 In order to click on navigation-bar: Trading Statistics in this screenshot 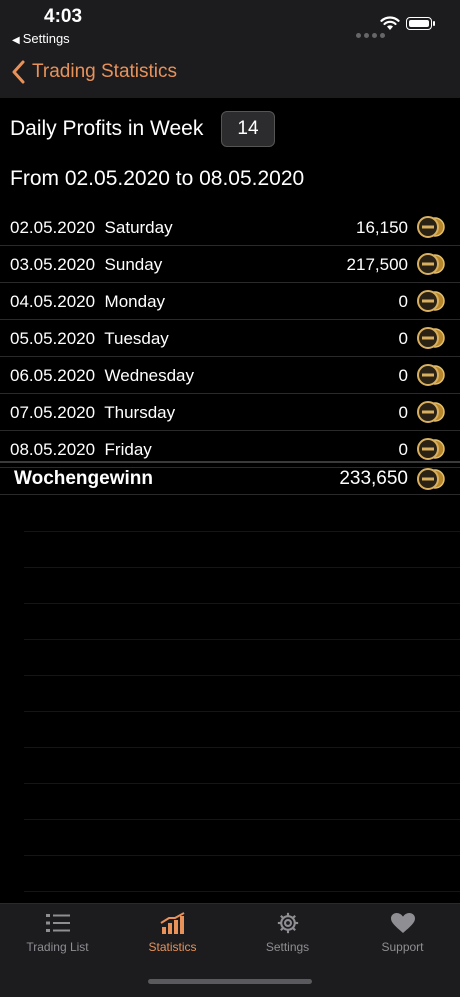, I will do `click(230, 74)`.